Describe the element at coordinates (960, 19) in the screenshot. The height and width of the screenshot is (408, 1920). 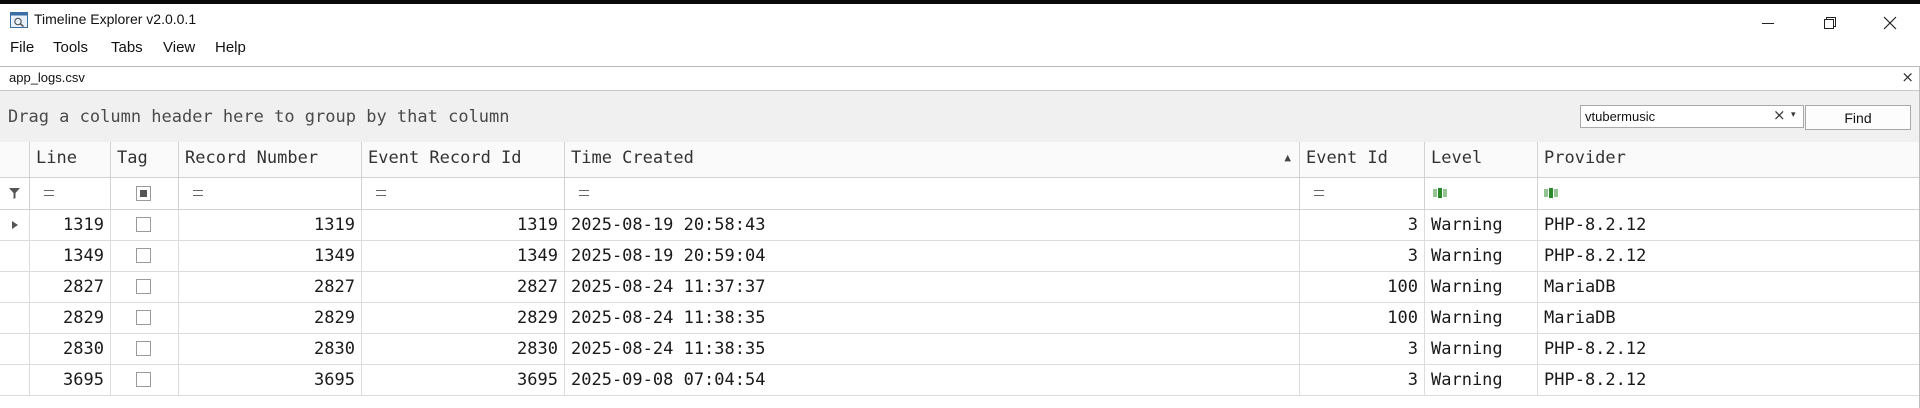
I see `title-bar: Timeline Explorer v2.0.0.1` at that location.